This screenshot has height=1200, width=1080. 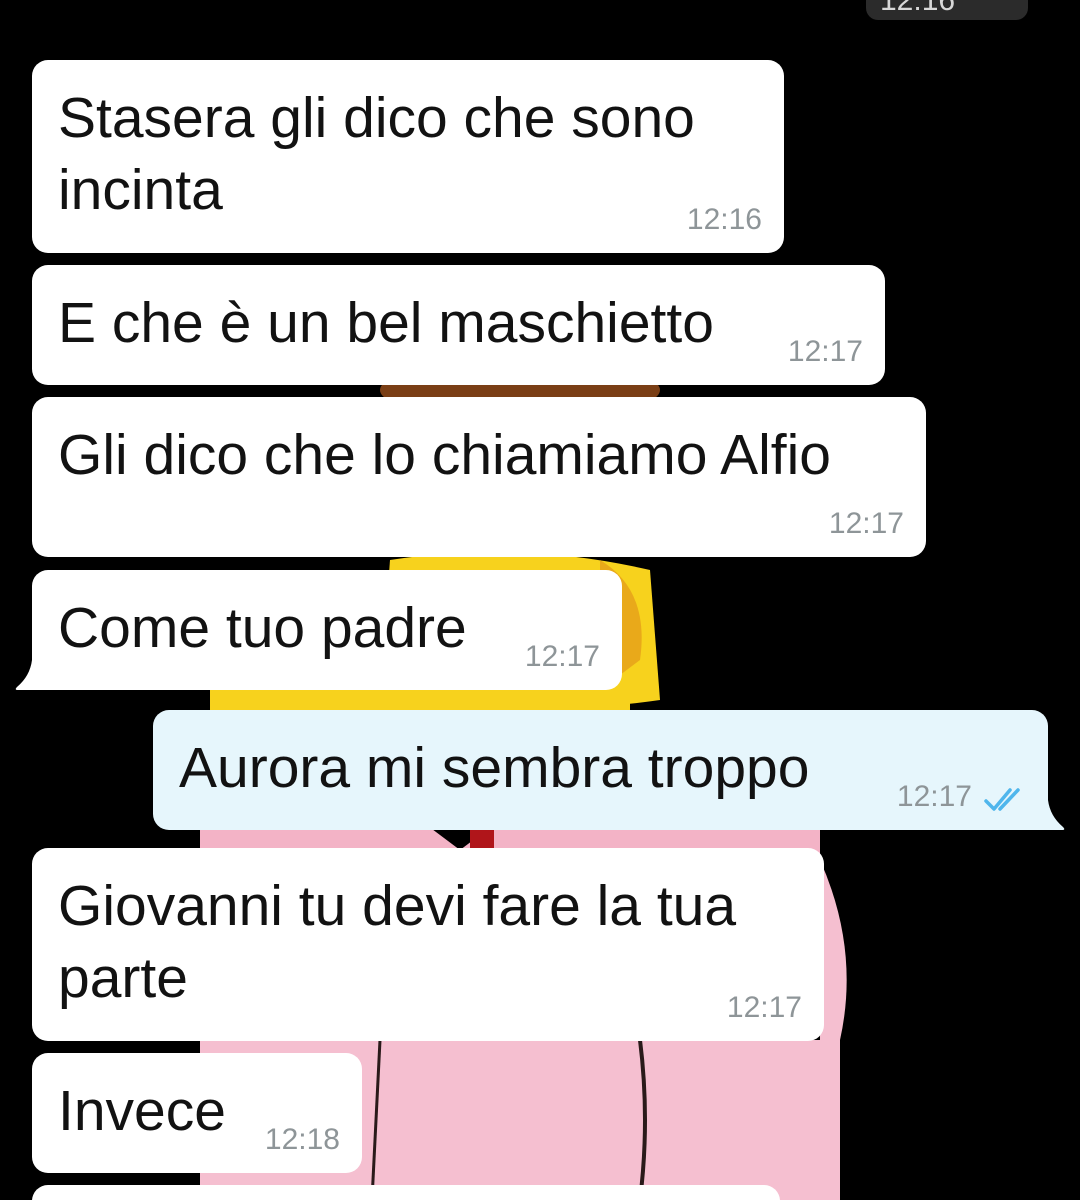 What do you see at coordinates (197, 1113) in the screenshot?
I see `message-bubble-incoming: Invece 12:18` at bounding box center [197, 1113].